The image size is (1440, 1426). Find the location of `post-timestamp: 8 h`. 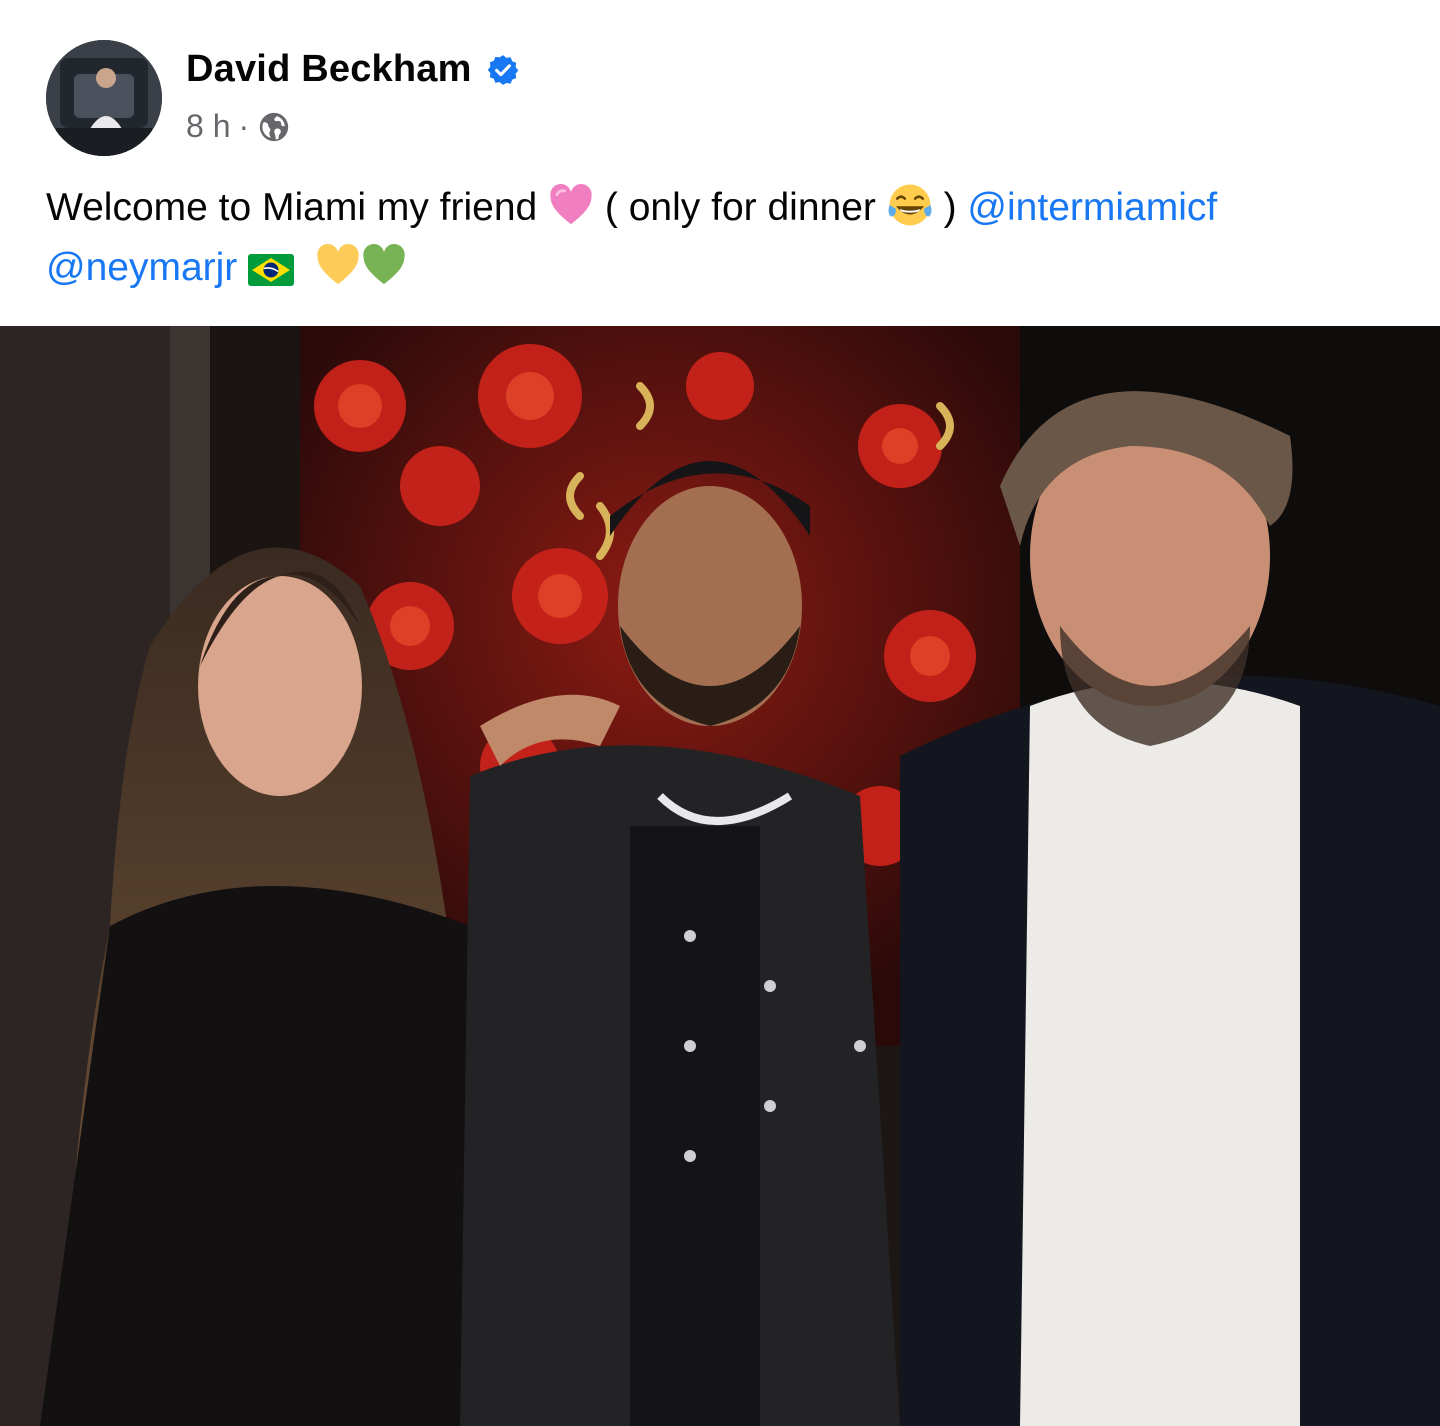

post-timestamp: 8 h is located at coordinates (208, 126).